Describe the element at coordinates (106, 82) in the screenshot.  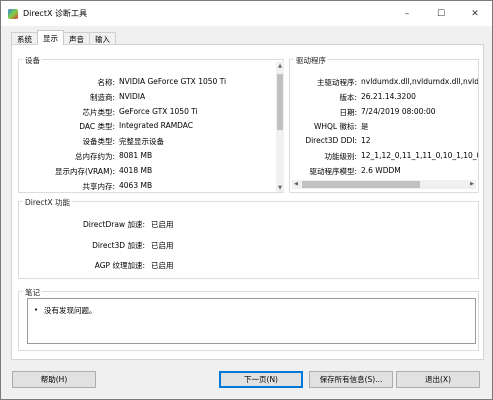
I see `device-row-label: 名称:` at that location.